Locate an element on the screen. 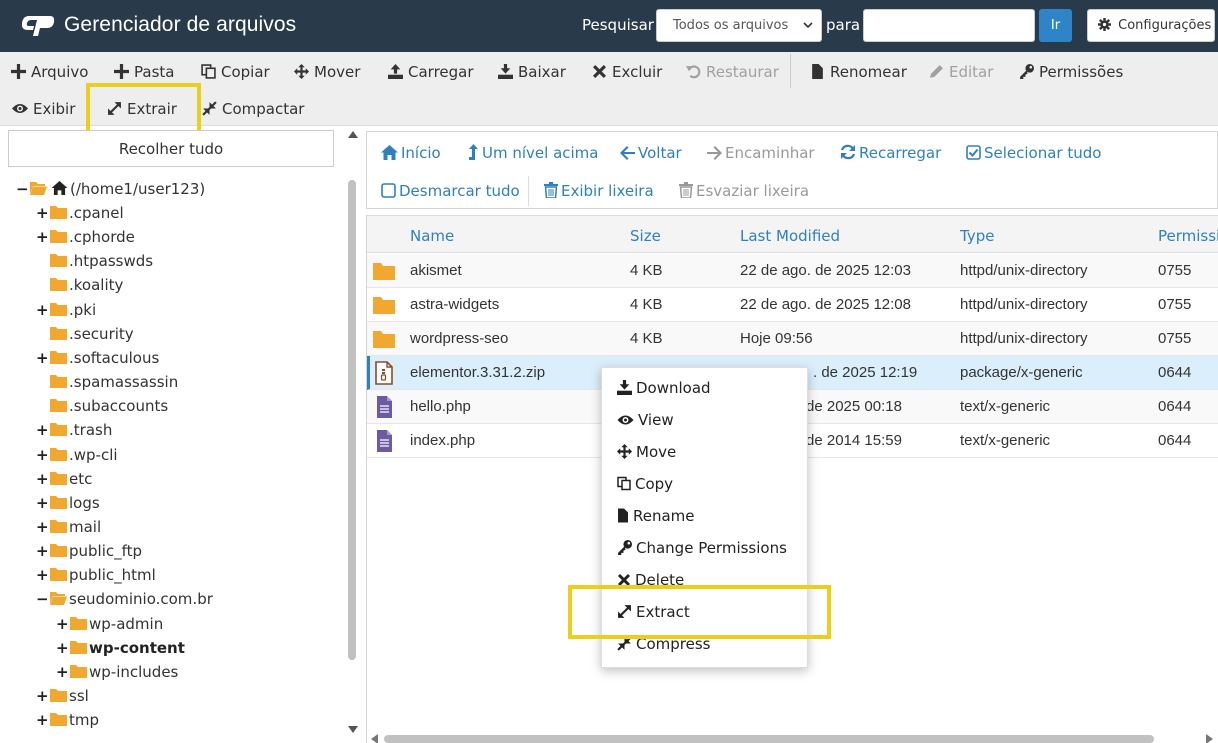 The width and height of the screenshot is (1218, 743). new-file-button: Arquivo is located at coordinates (49, 72).